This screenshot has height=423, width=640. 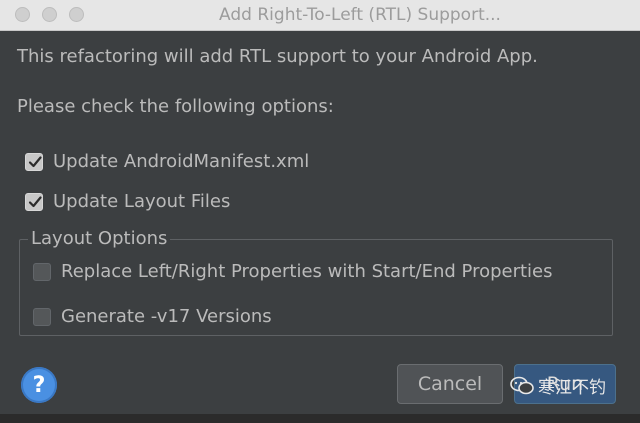 I want to click on generate-v17-checkbox, so click(x=42, y=316).